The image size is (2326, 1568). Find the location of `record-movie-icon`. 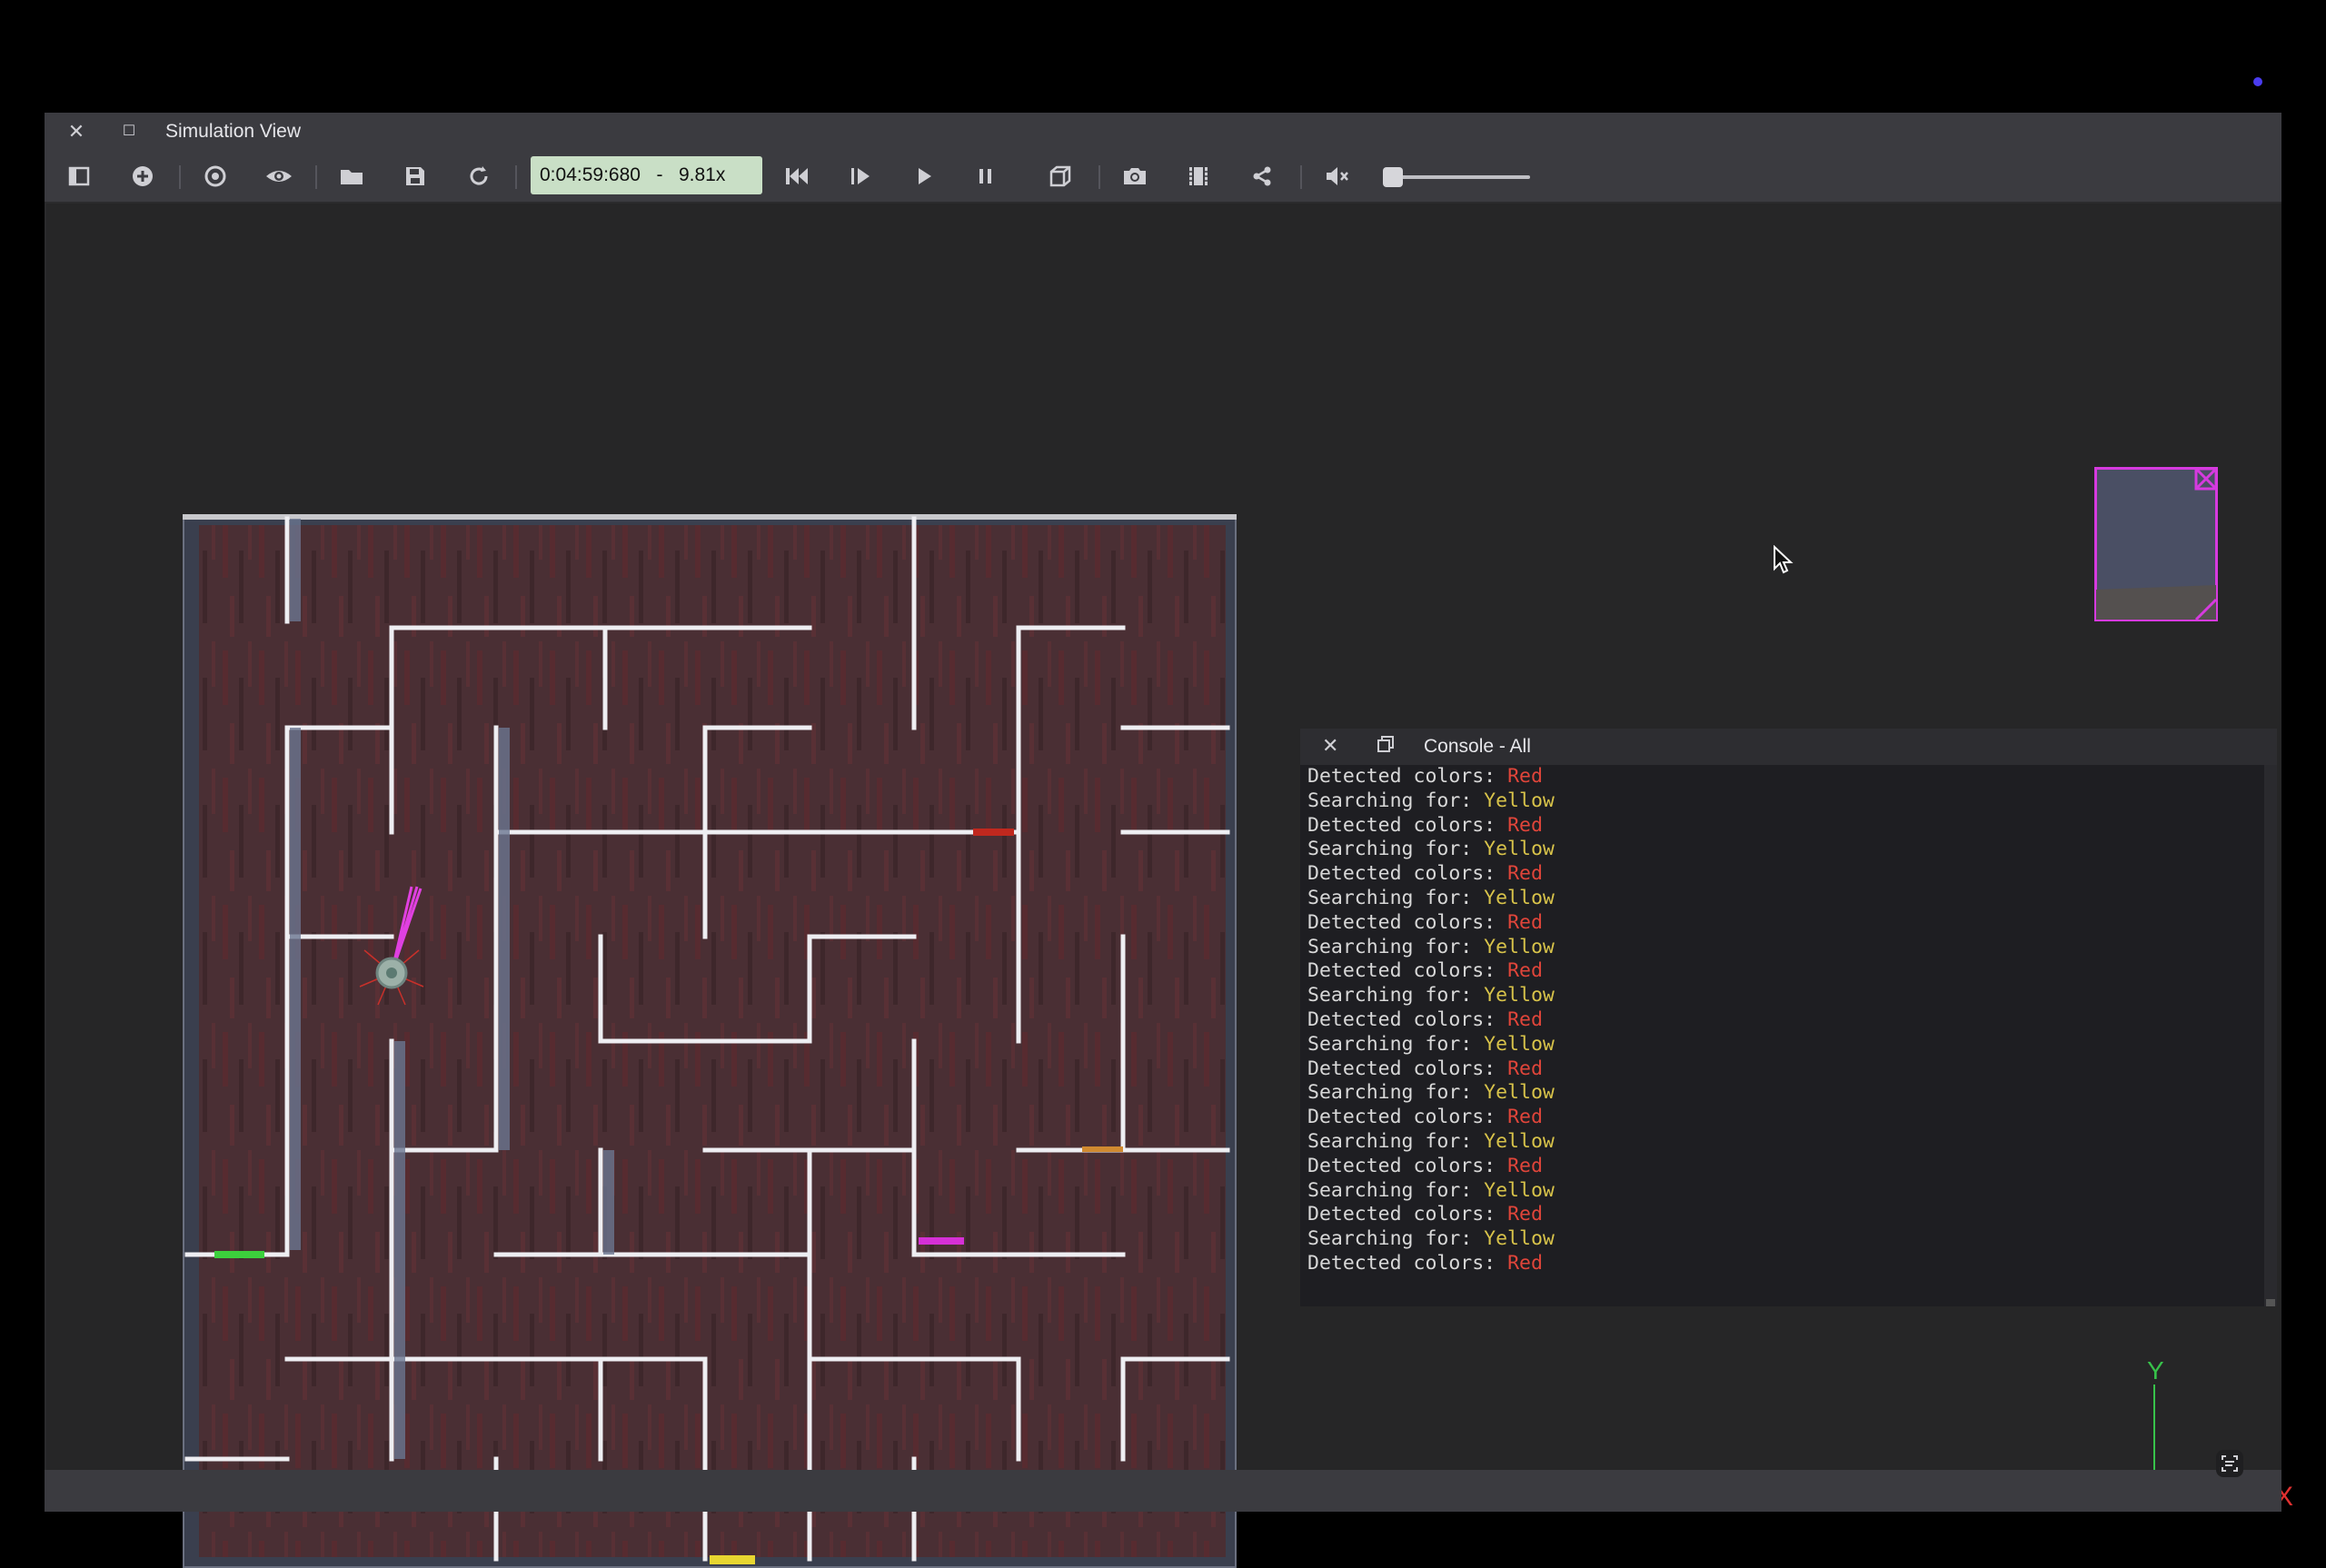

record-movie-icon is located at coordinates (1198, 176).